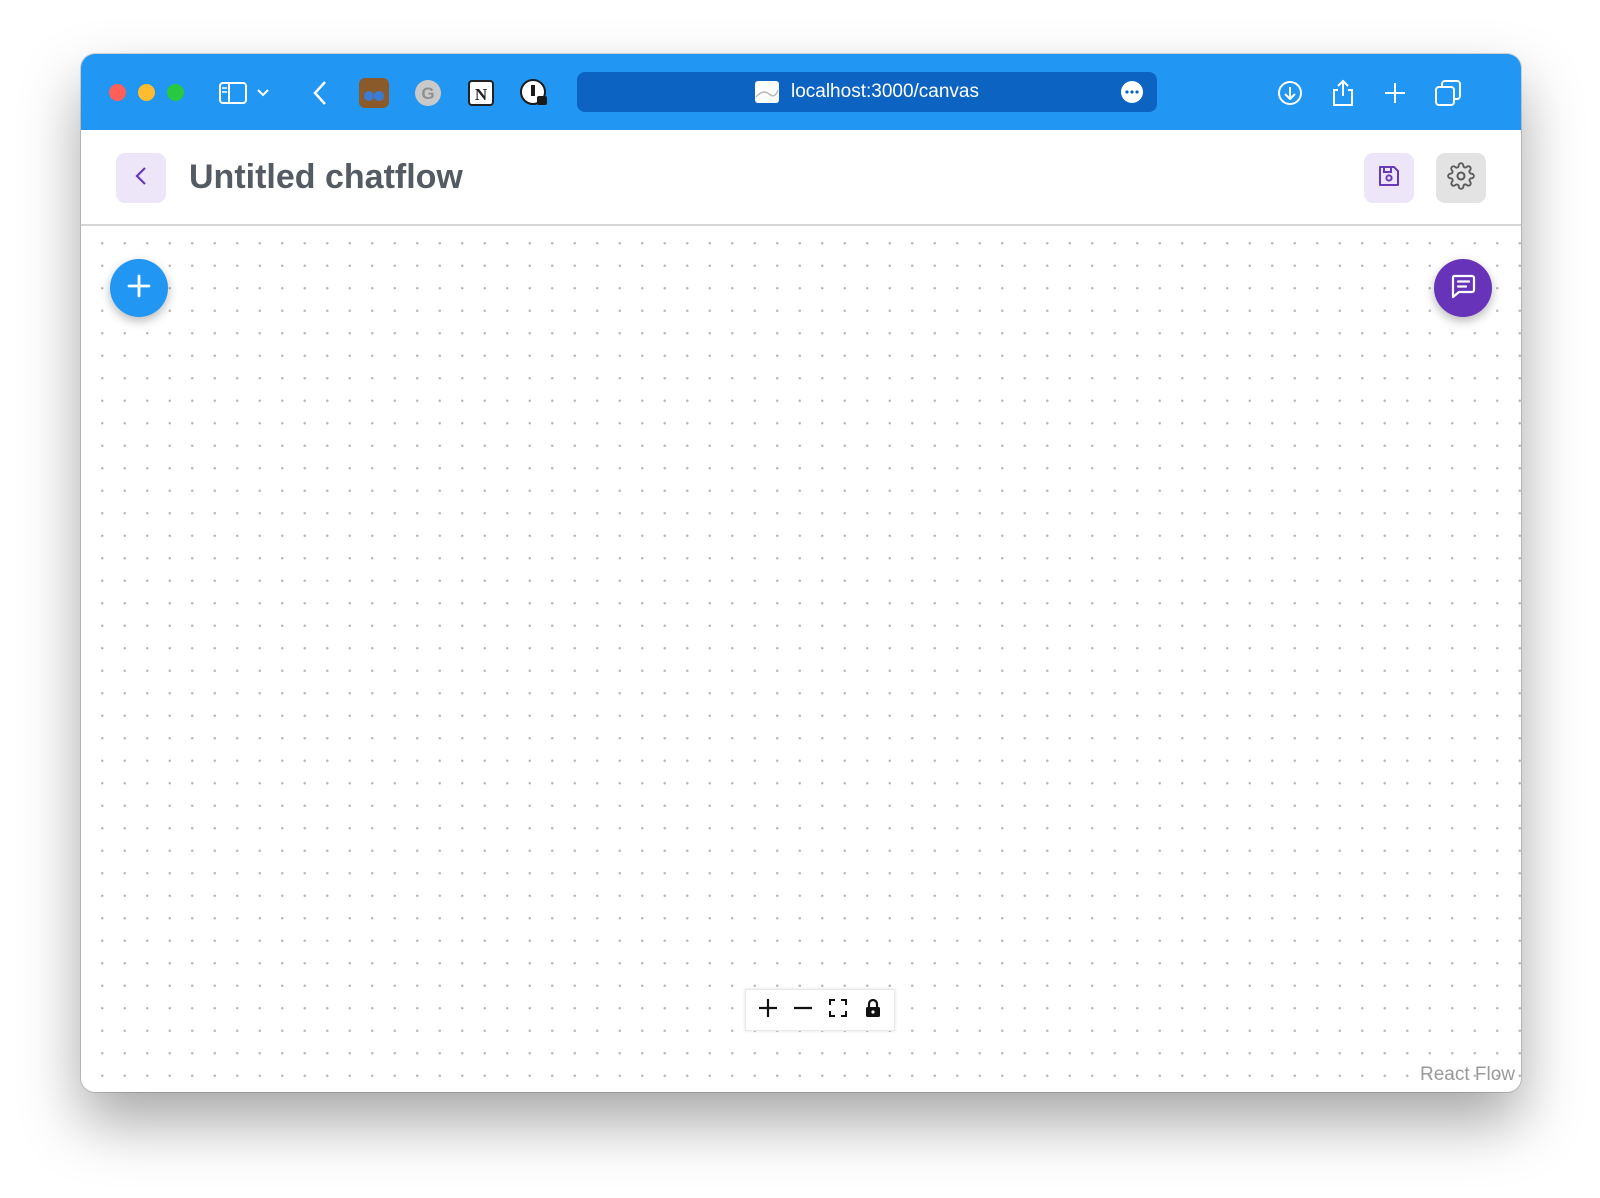  I want to click on fit-view-button, so click(838, 1010).